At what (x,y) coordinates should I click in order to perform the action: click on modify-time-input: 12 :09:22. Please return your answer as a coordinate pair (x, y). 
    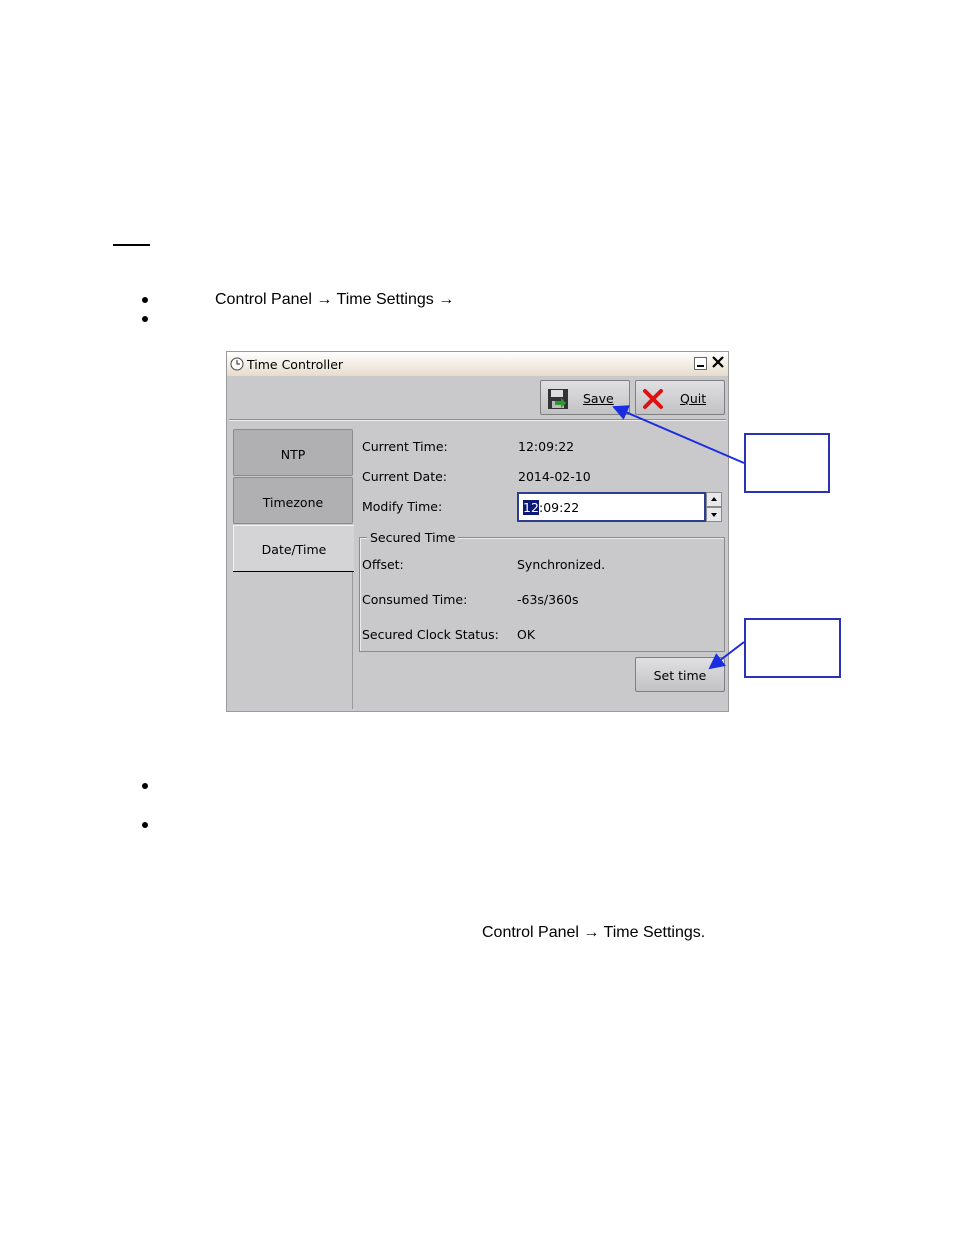
    Looking at the image, I should click on (611, 507).